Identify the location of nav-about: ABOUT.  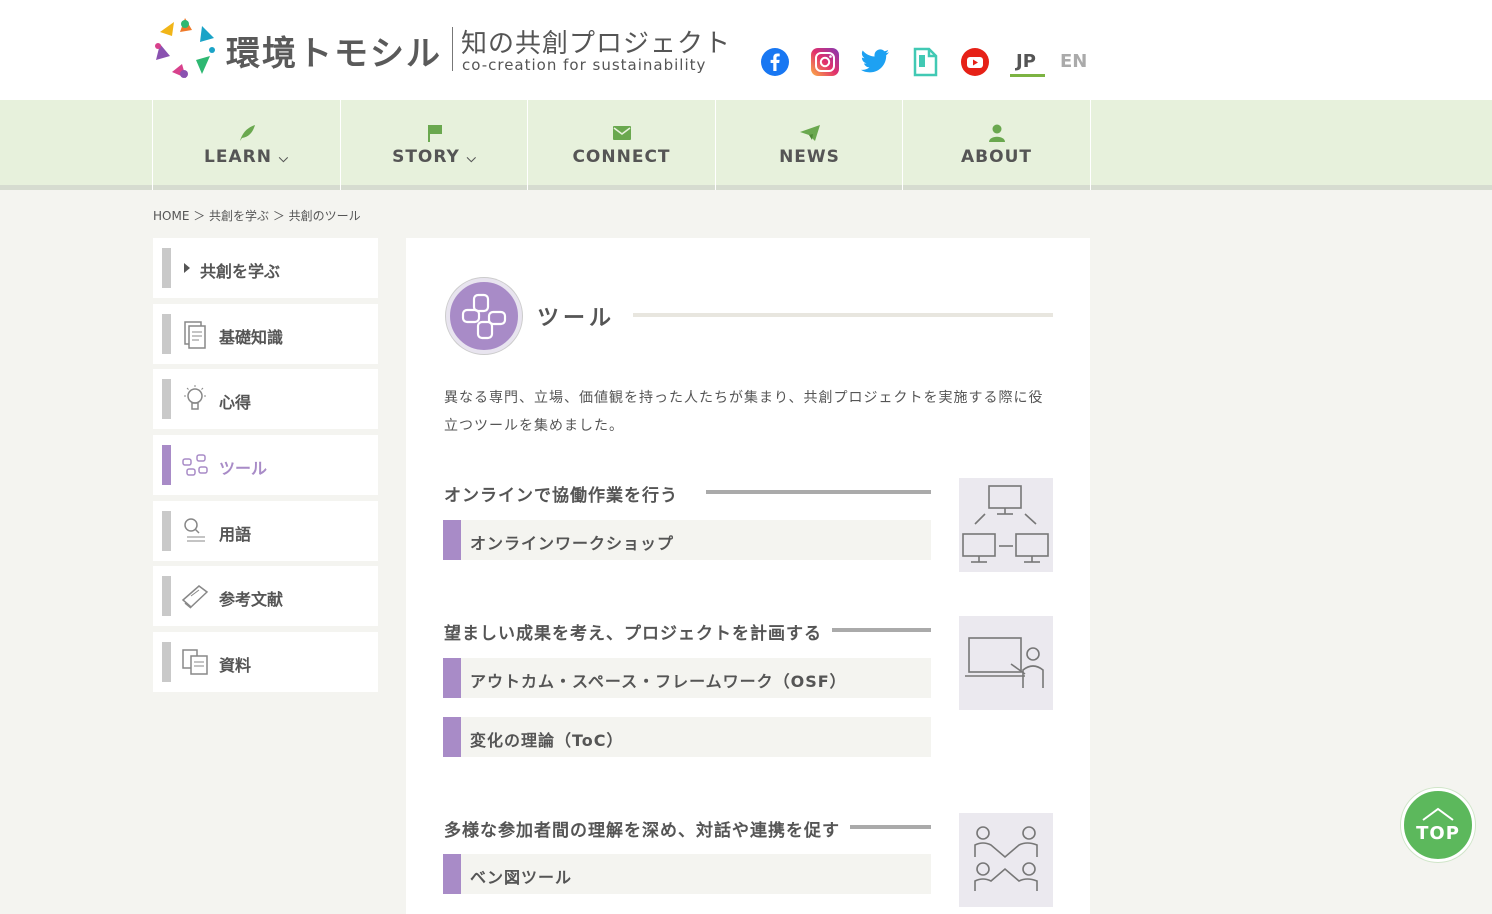
(996, 145).